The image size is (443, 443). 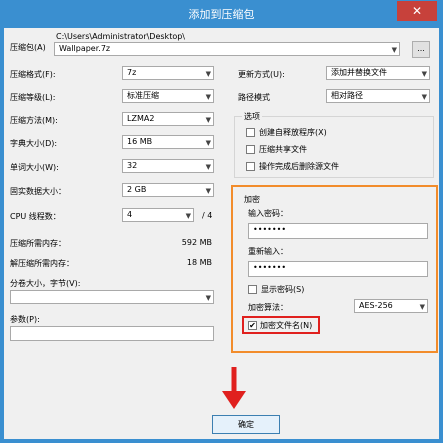 What do you see at coordinates (250, 166) in the screenshot?
I see `delete-checkbox` at bounding box center [250, 166].